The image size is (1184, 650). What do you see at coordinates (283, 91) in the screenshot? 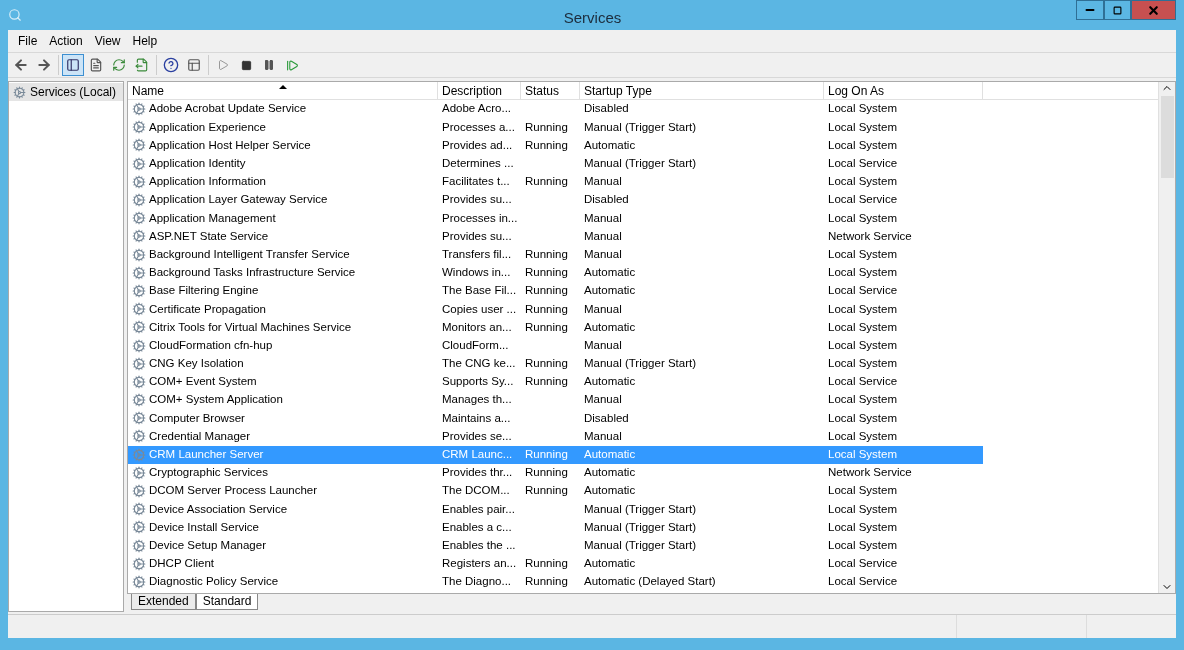
I see `column-header: Name` at bounding box center [283, 91].